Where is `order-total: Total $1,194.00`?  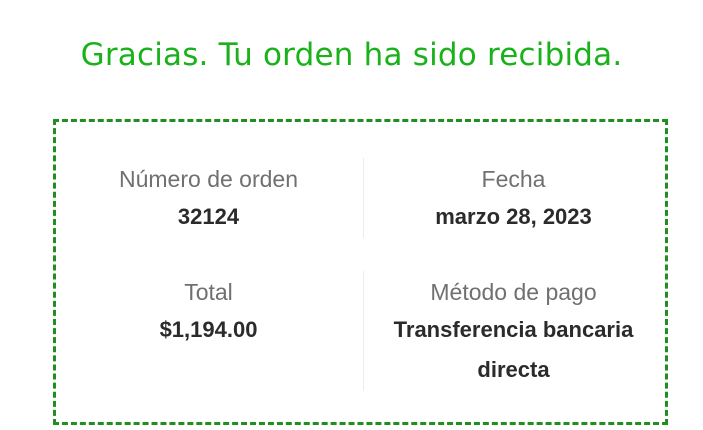 order-total: Total $1,194.00 is located at coordinates (208, 312).